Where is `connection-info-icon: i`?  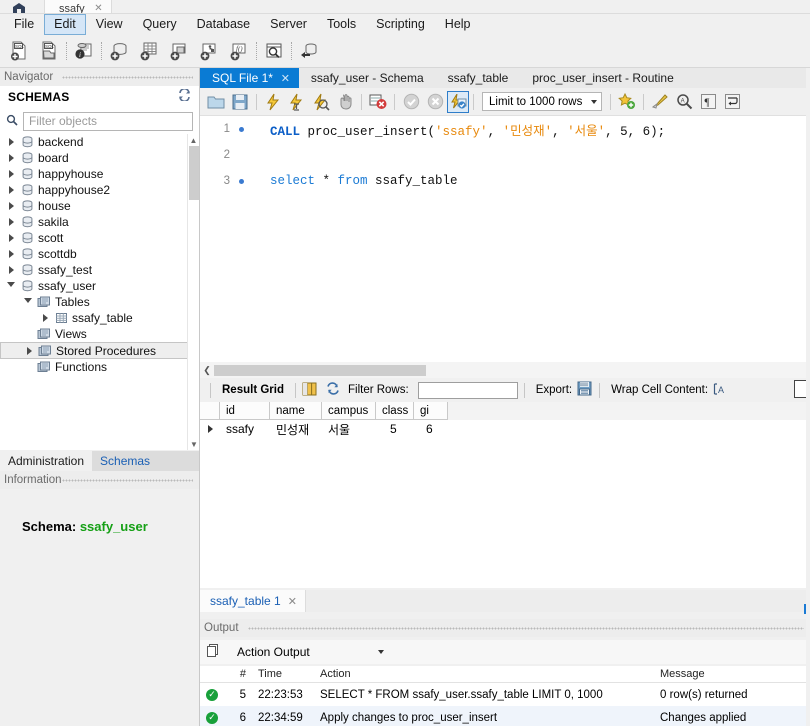
connection-info-icon: i is located at coordinates (84, 51).